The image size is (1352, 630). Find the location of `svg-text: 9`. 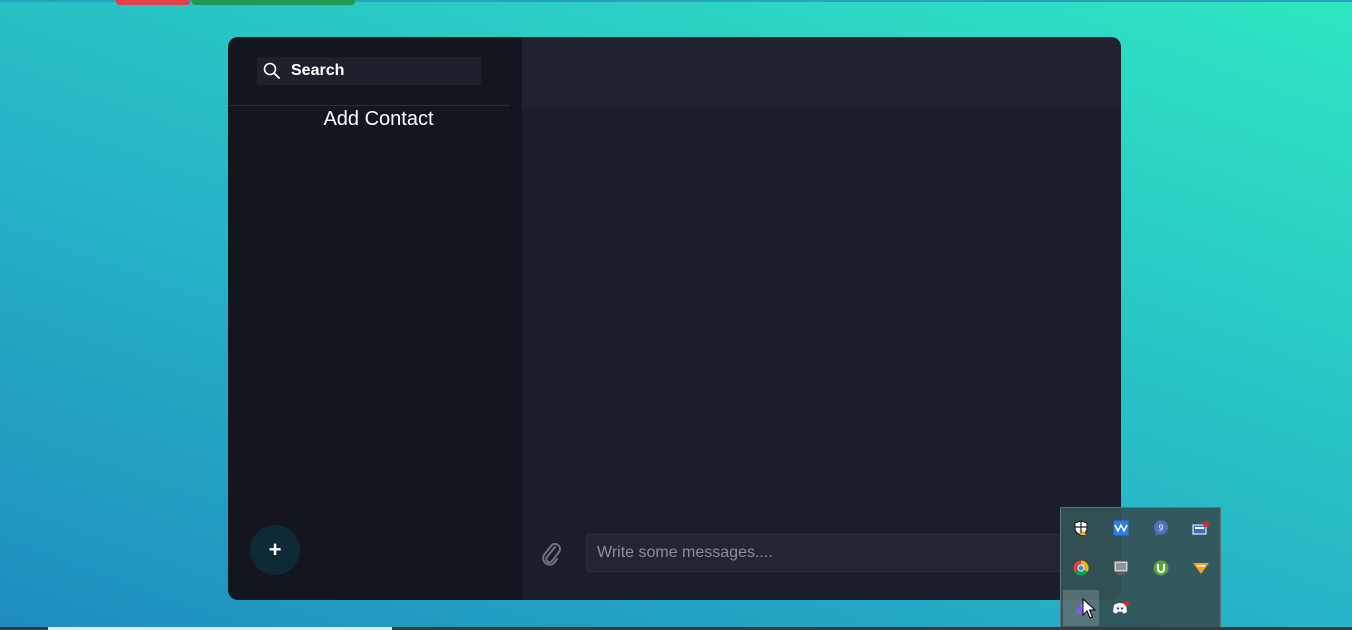

svg-text: 9 is located at coordinates (1160, 528).